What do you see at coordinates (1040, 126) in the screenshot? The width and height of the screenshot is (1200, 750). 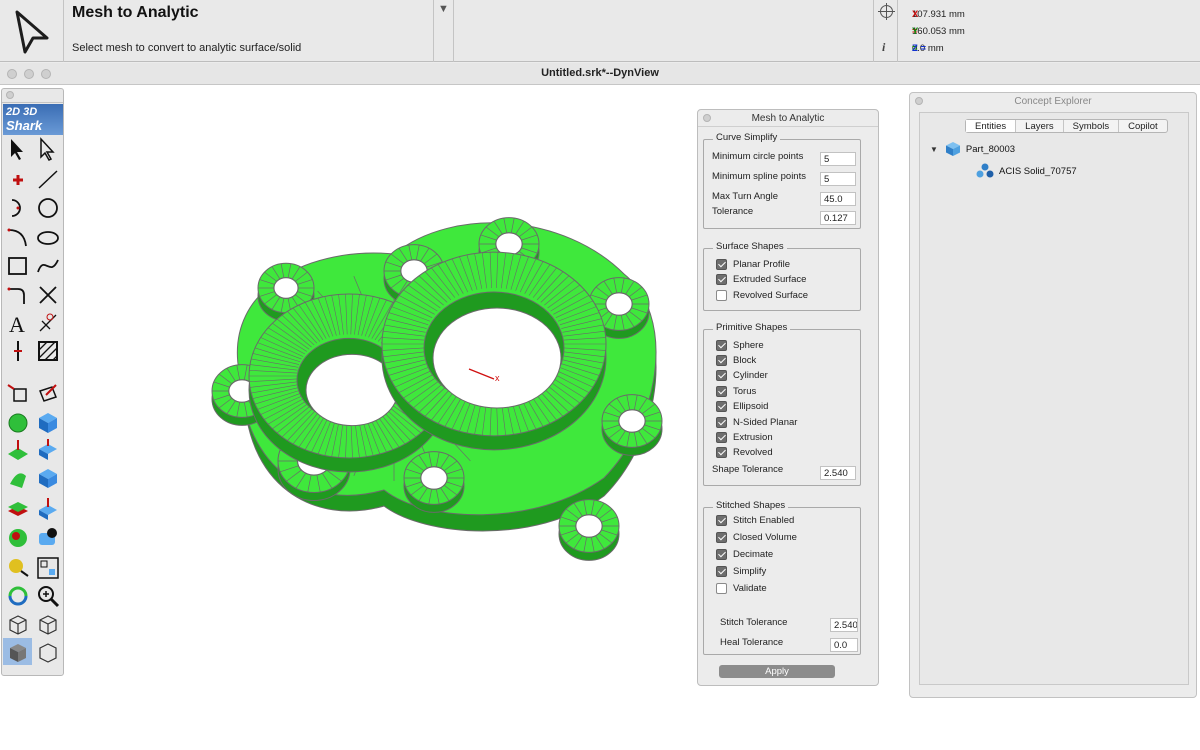 I see `tab-layers: Layers` at bounding box center [1040, 126].